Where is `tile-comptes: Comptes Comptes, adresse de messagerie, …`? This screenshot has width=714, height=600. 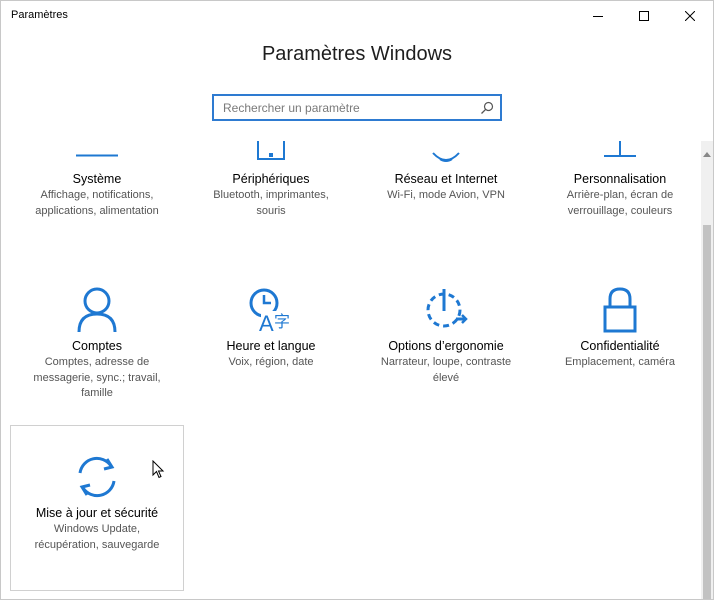 tile-comptes: Comptes Comptes, adresse de messagerie, … is located at coordinates (97, 346).